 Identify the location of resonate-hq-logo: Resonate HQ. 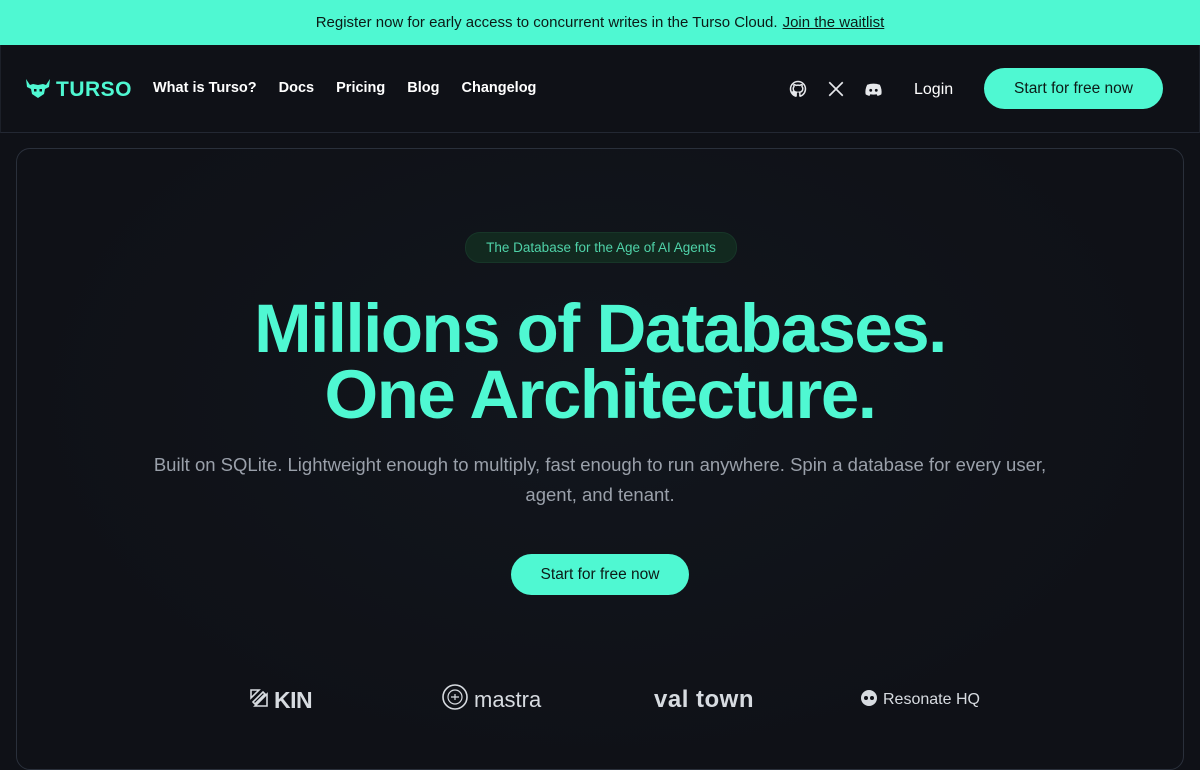
(920, 700).